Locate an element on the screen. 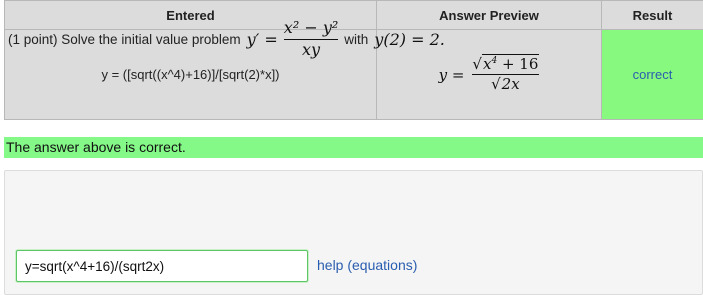  preview-den-radicand: 2x is located at coordinates (510, 83).